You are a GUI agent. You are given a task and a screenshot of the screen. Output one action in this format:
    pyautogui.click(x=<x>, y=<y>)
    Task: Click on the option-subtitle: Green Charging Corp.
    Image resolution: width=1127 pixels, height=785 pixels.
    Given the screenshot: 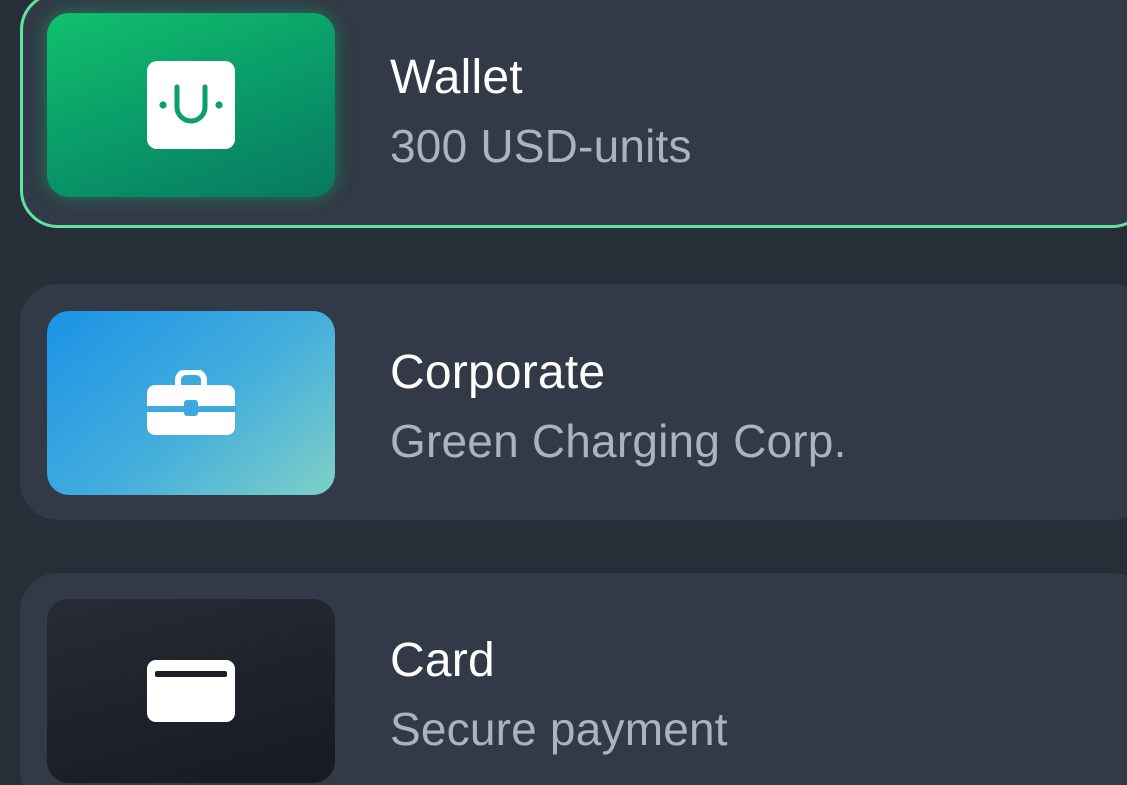 What is the action you would take?
    pyautogui.click(x=618, y=441)
    